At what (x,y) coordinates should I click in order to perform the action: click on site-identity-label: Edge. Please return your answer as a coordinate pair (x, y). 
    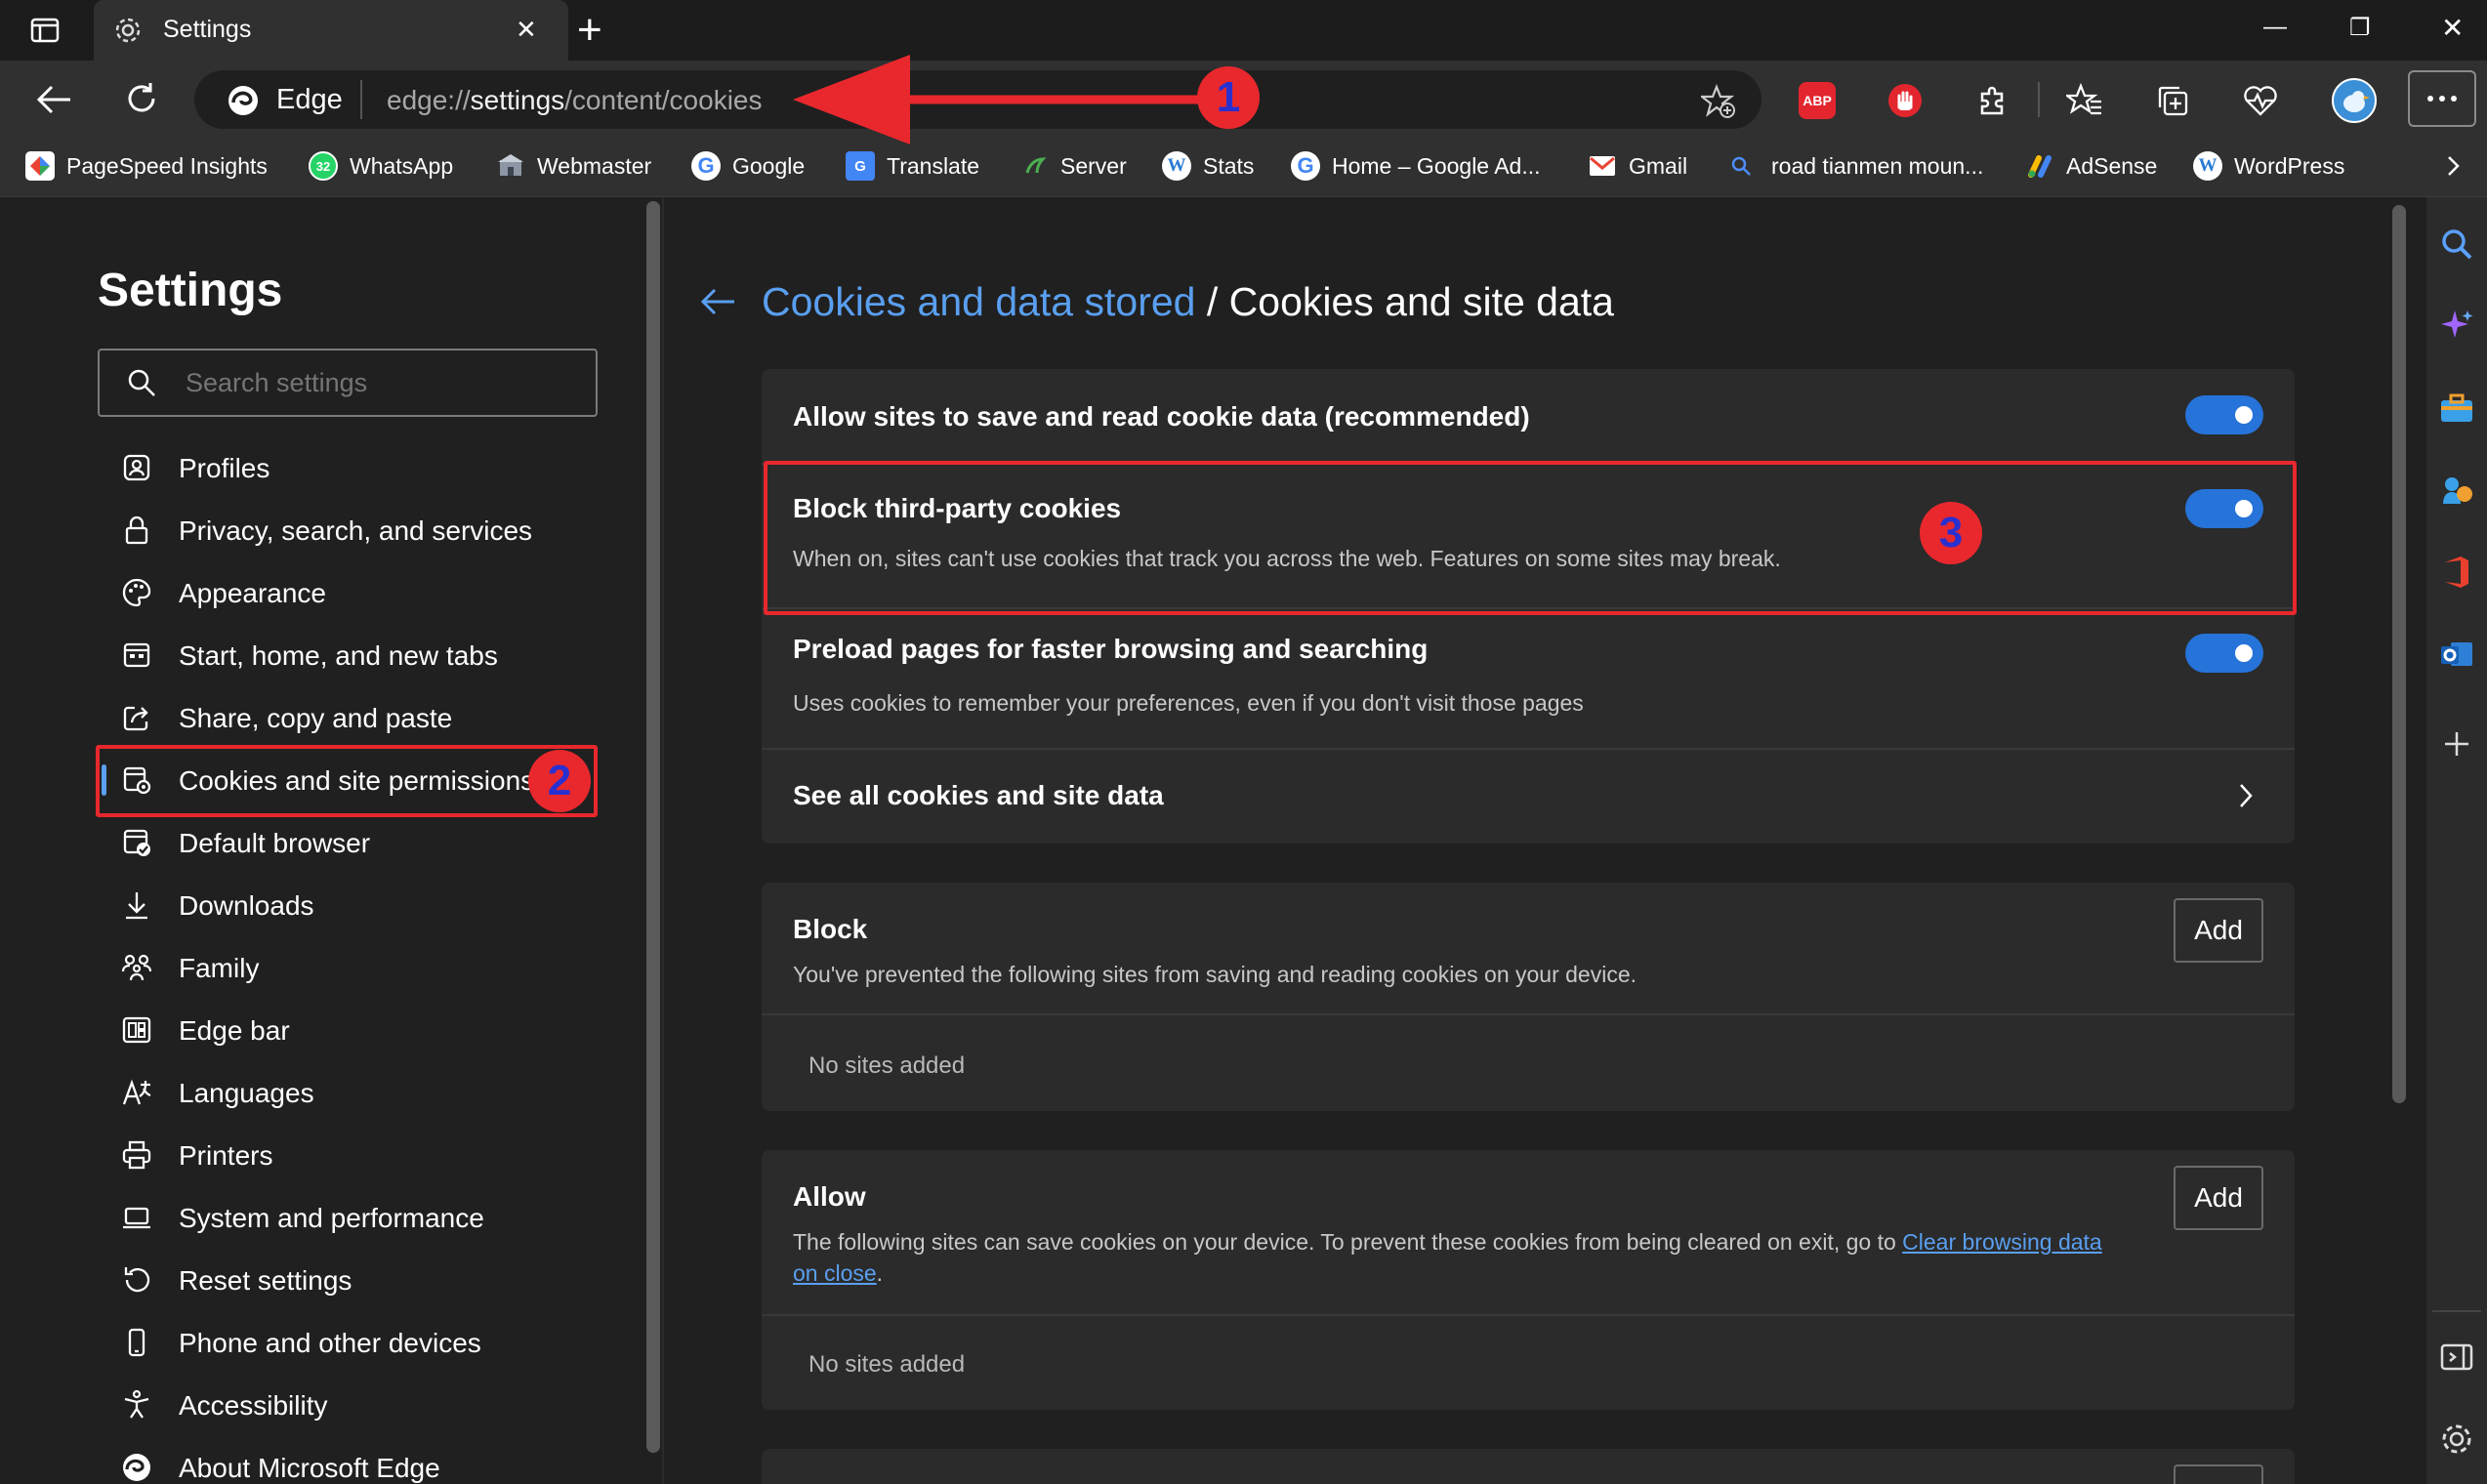
    Looking at the image, I should click on (309, 100).